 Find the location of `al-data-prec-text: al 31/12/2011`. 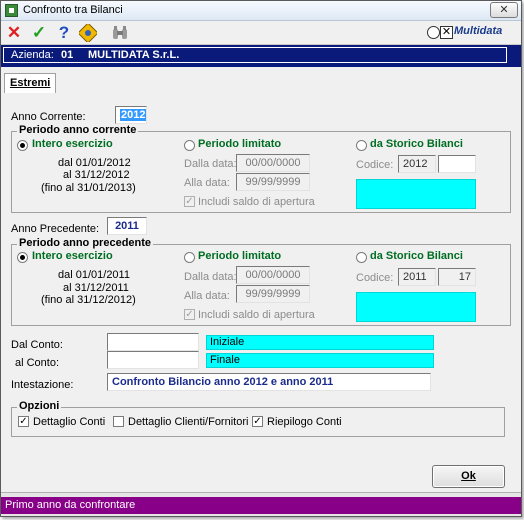

al-data-prec-text: al 31/12/2011 is located at coordinates (96, 288).